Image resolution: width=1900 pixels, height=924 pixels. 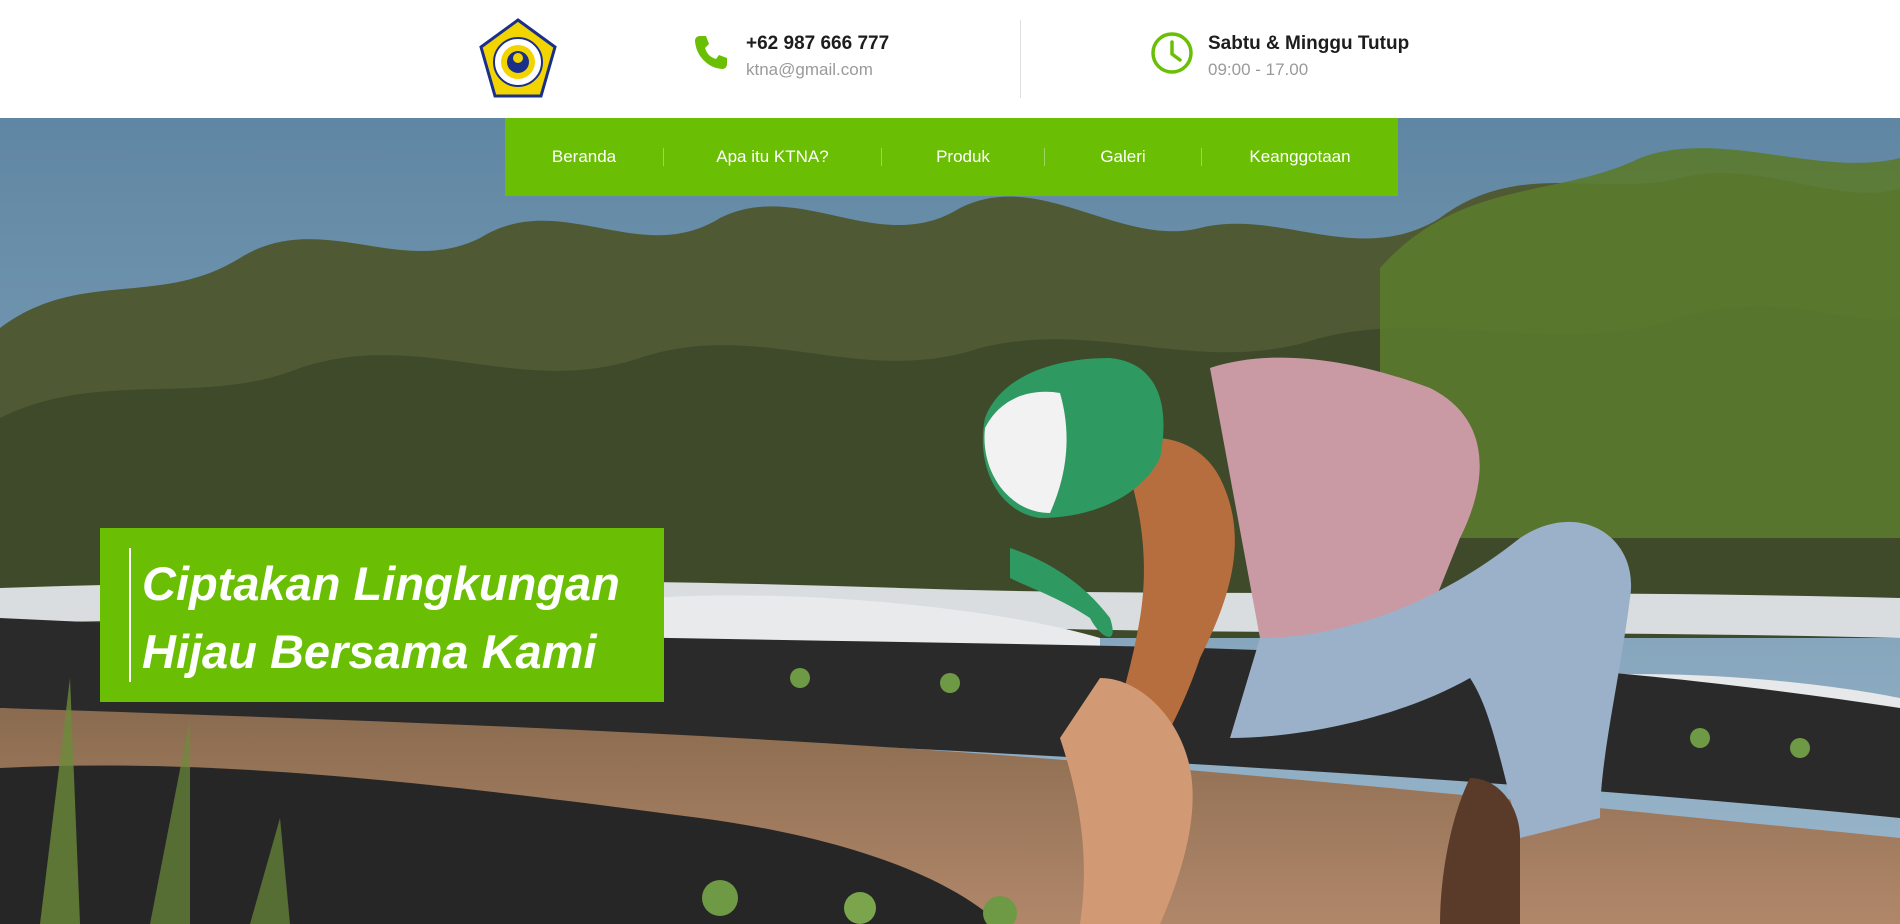 What do you see at coordinates (1123, 157) in the screenshot?
I see `nav-galeri: Galeri` at bounding box center [1123, 157].